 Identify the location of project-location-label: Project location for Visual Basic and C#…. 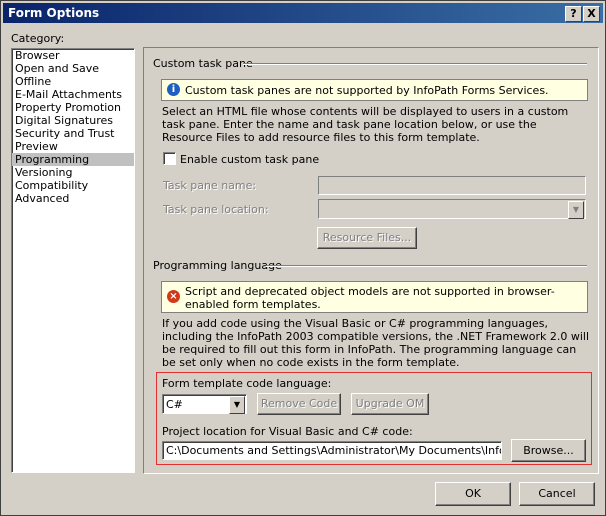
(287, 431).